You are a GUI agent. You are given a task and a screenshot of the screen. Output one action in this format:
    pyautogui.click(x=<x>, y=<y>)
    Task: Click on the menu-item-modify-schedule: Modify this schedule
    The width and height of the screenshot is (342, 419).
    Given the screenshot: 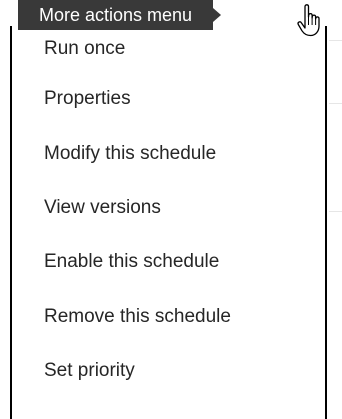 What is the action you would take?
    pyautogui.click(x=168, y=153)
    